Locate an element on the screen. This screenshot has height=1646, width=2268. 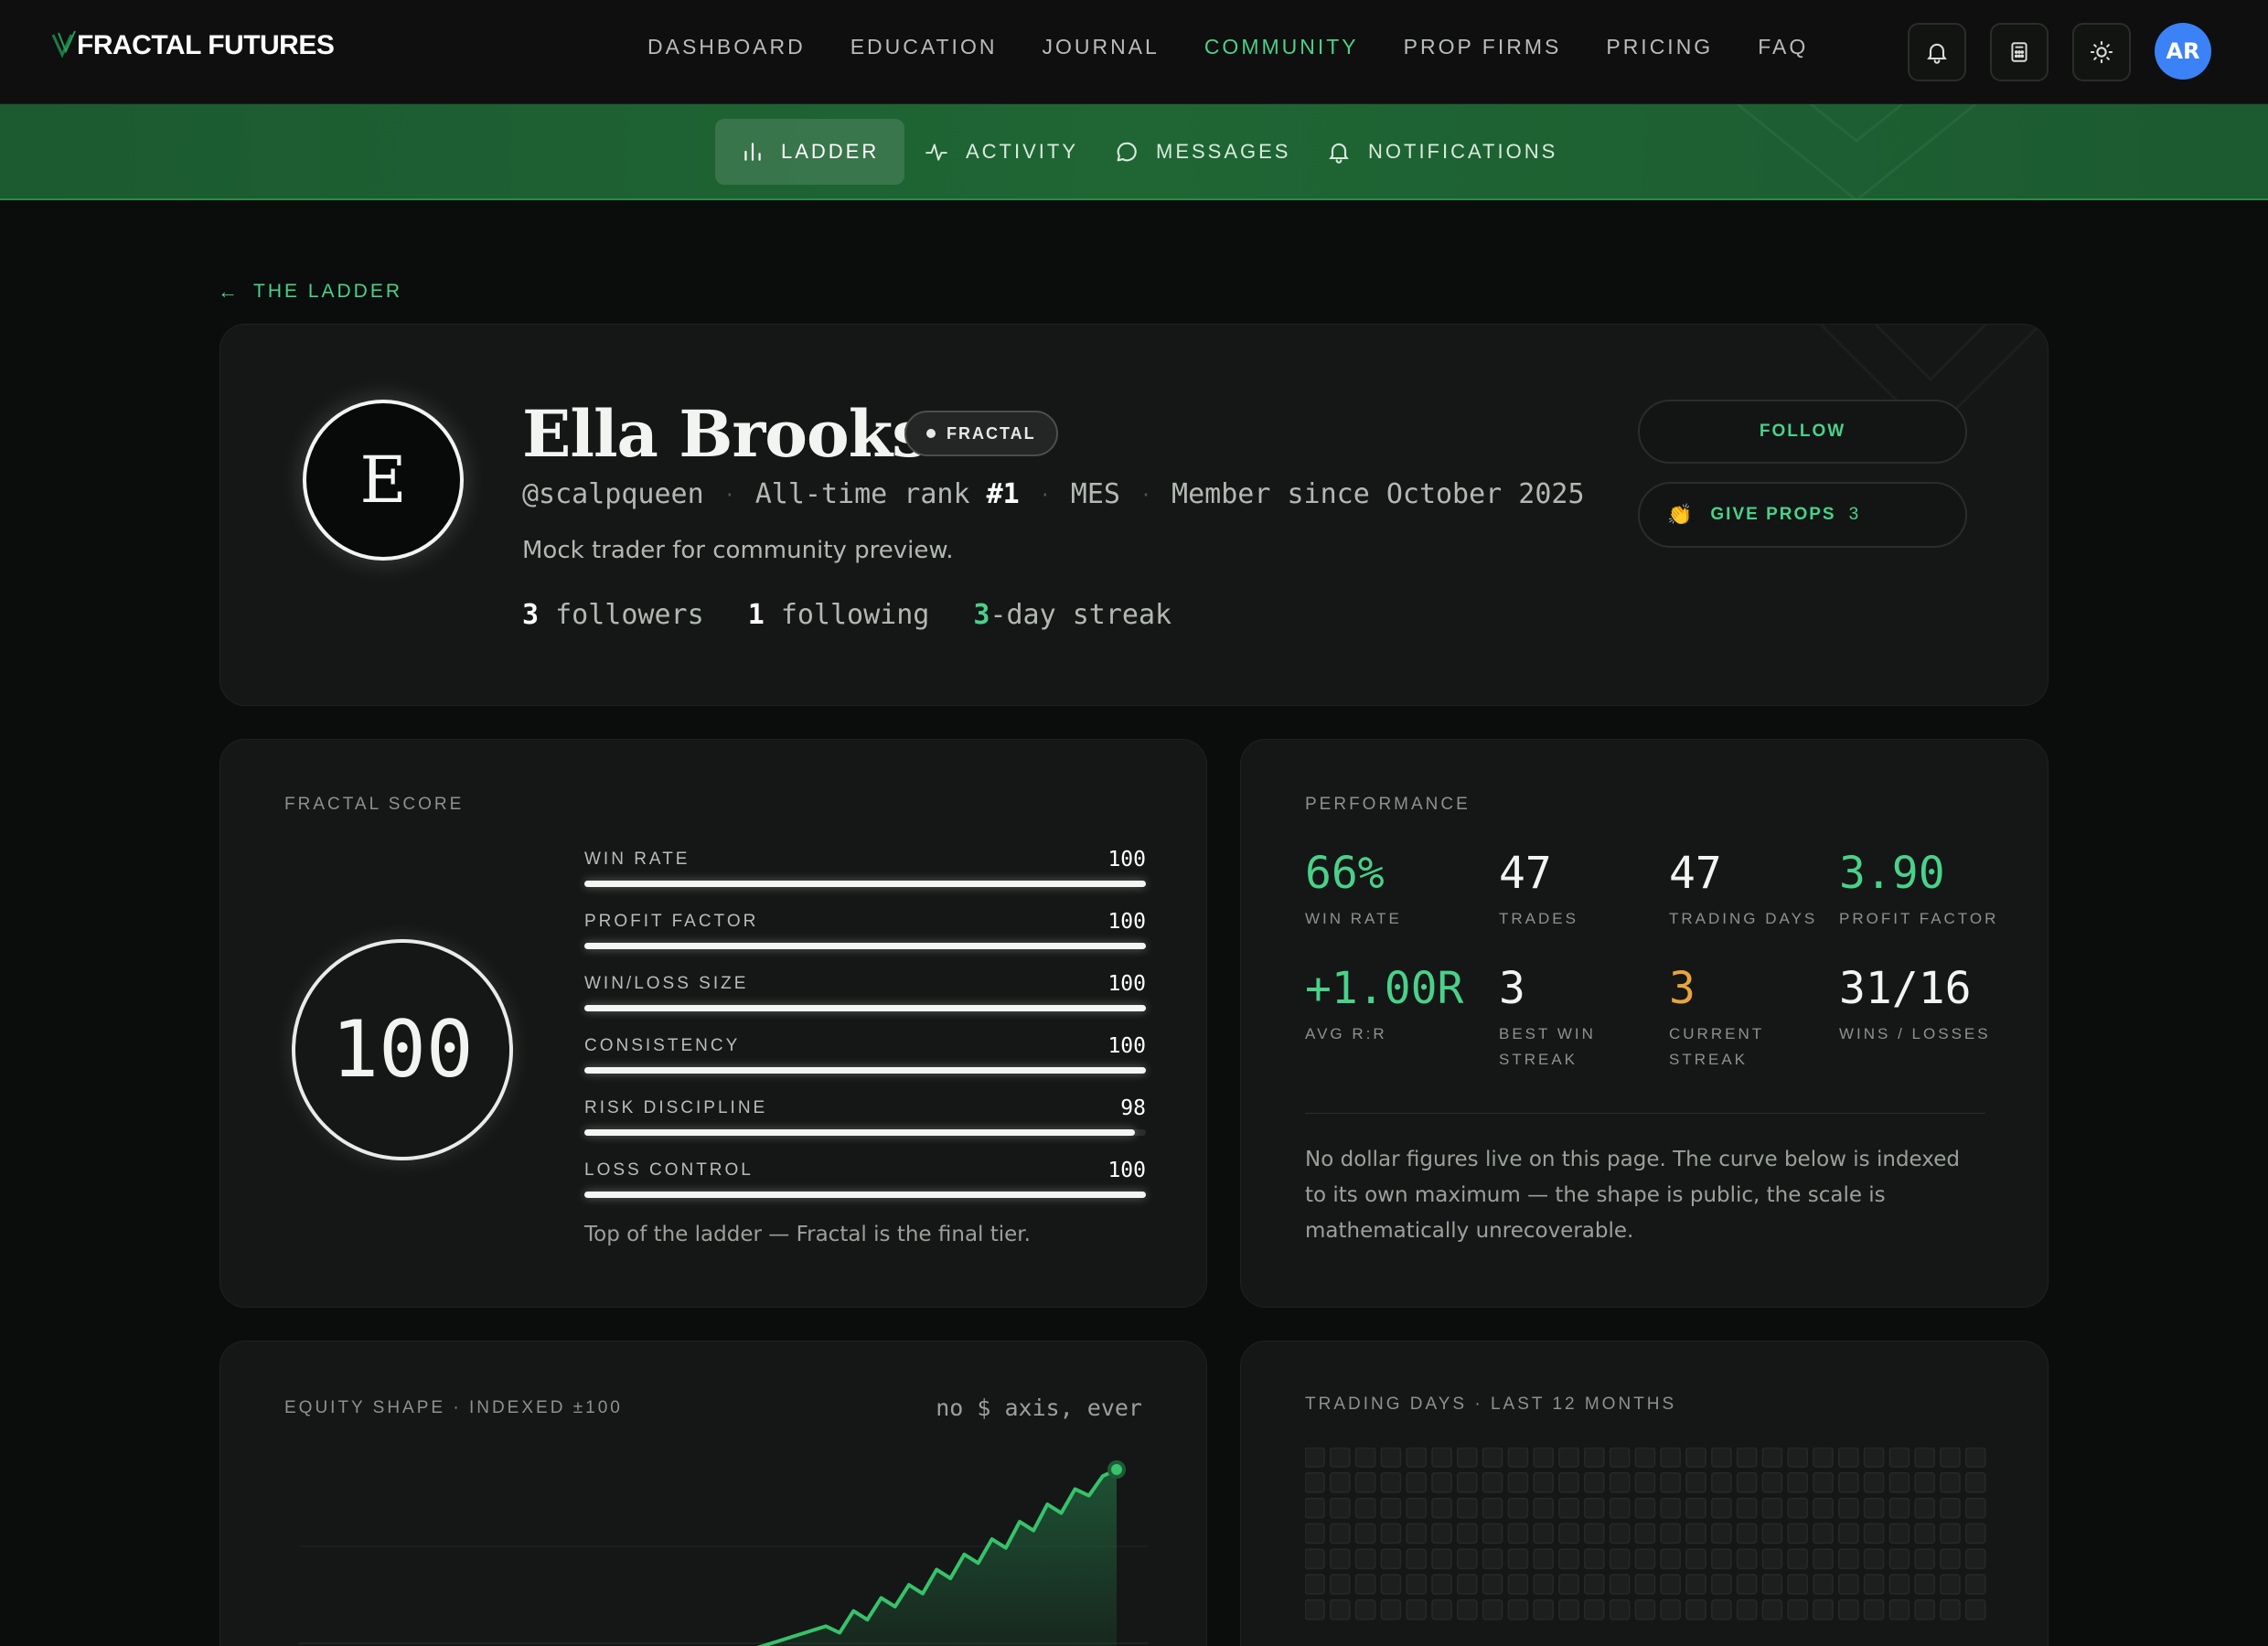
profile-avatar: E is located at coordinates (383, 480).